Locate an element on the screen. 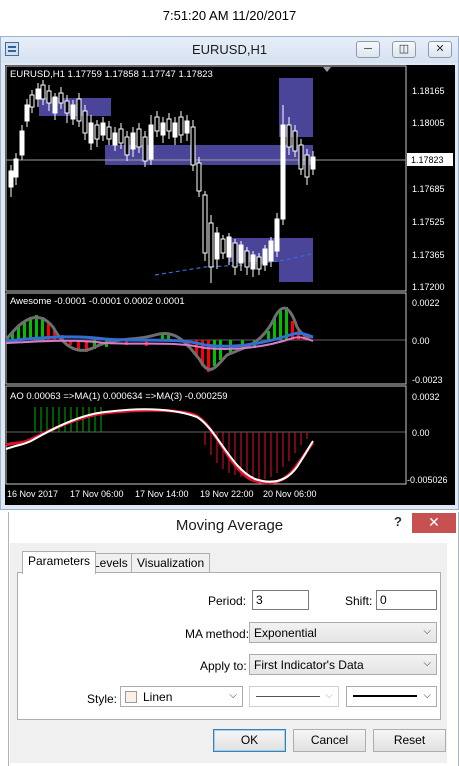 The width and height of the screenshot is (459, 766). ma-pane-green-bars is located at coordinates (68, 419).